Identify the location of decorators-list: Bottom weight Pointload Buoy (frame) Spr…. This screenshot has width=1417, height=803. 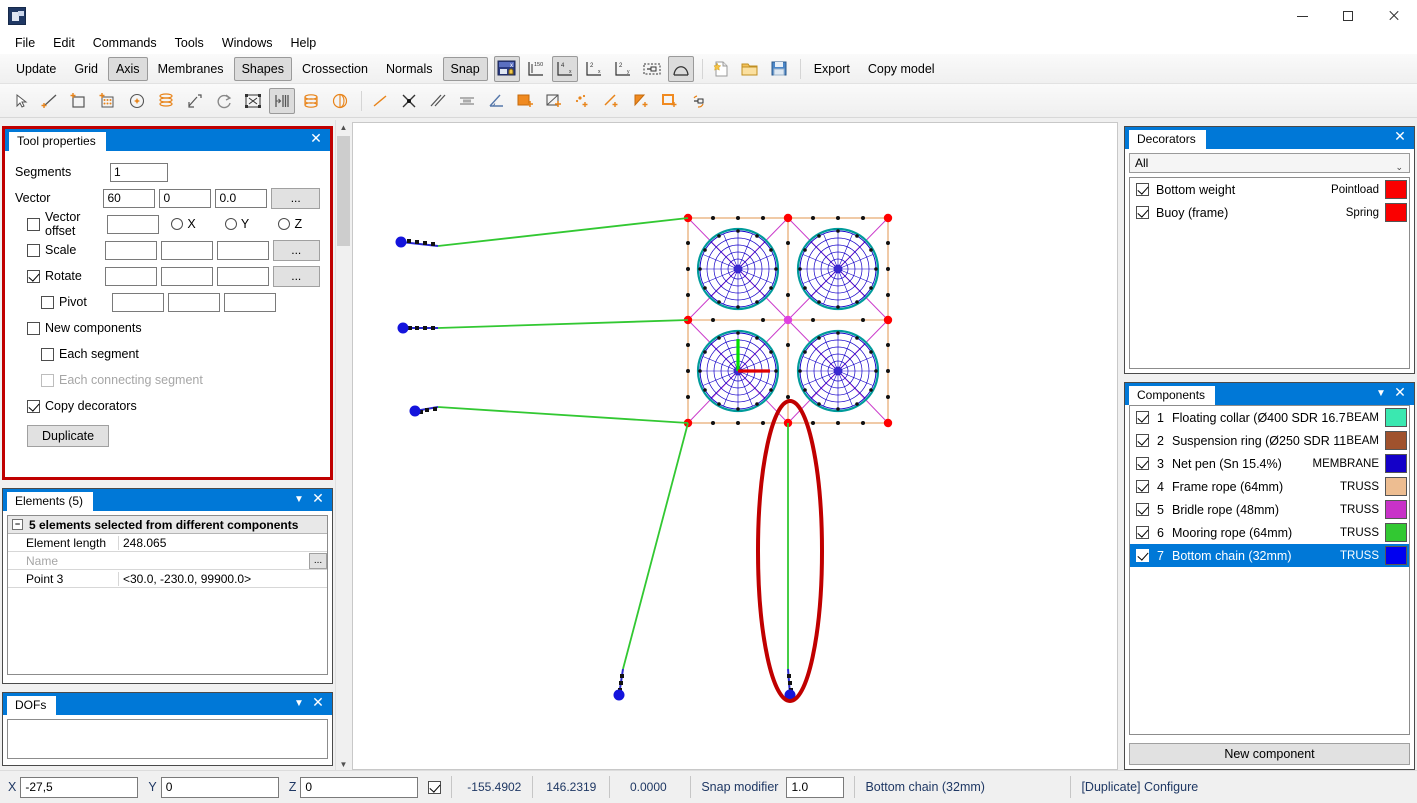
(1269, 273).